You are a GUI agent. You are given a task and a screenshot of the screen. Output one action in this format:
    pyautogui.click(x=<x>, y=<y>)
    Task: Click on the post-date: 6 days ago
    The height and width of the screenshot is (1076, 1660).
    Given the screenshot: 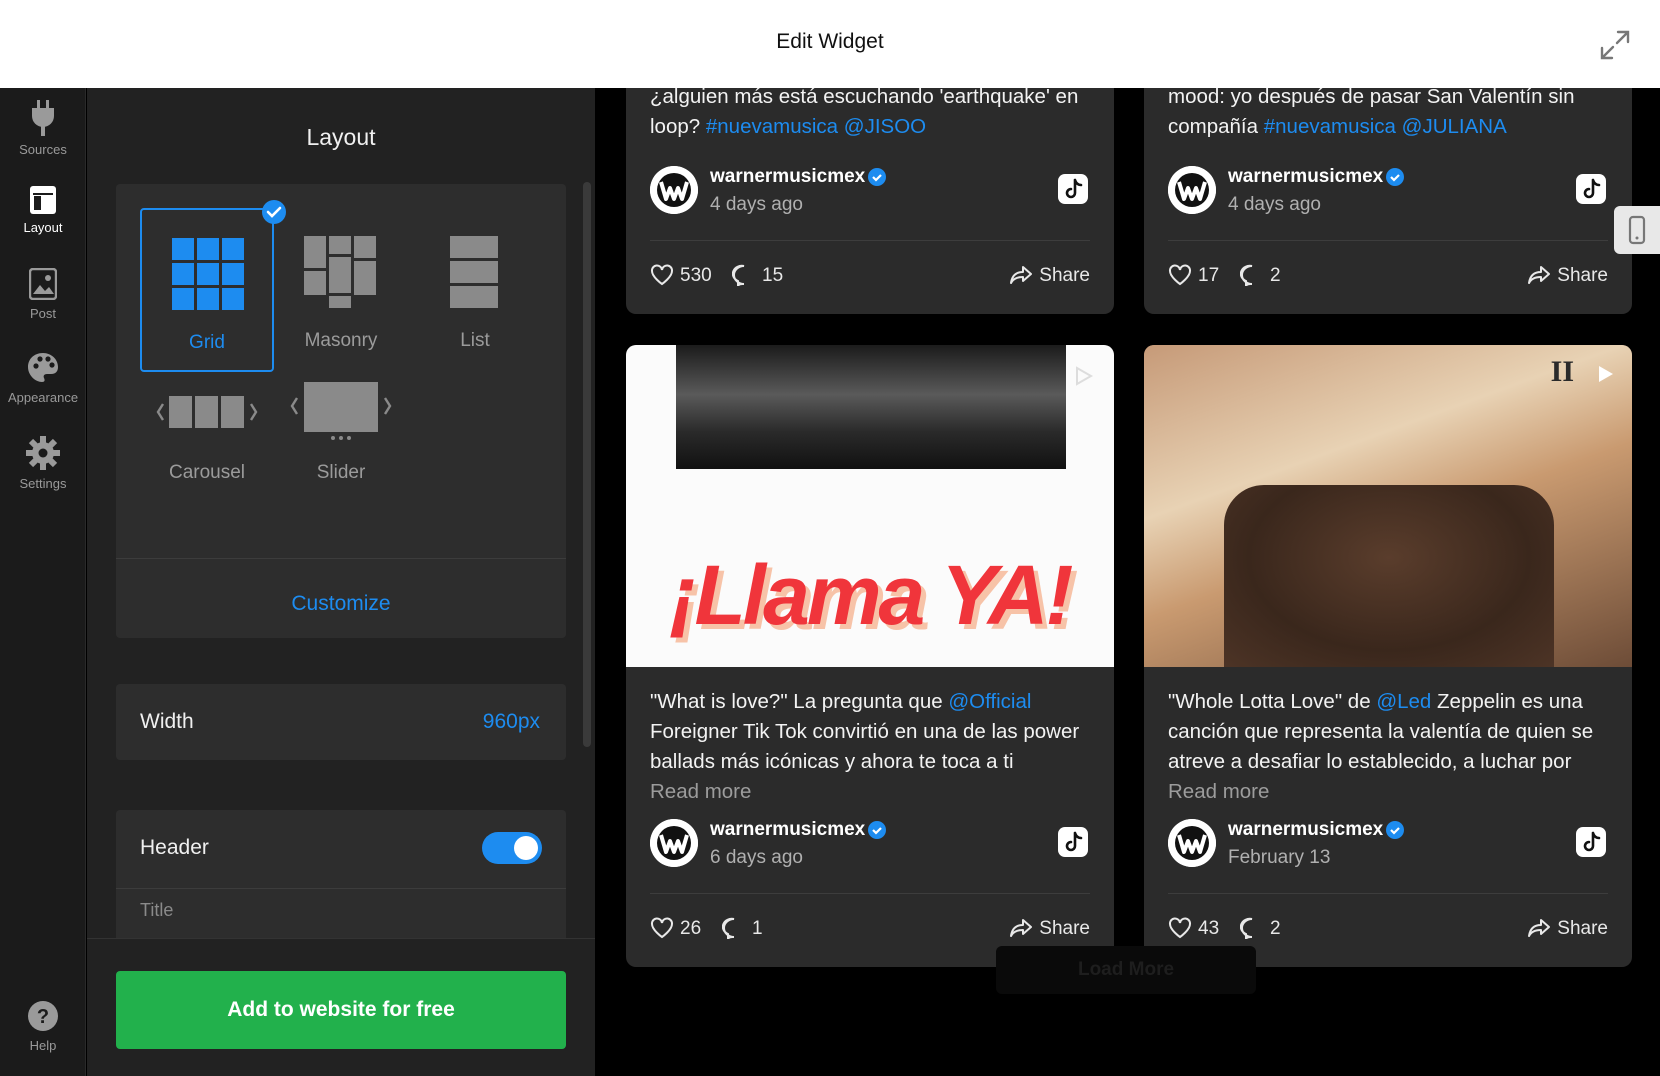 What is the action you would take?
    pyautogui.click(x=756, y=857)
    